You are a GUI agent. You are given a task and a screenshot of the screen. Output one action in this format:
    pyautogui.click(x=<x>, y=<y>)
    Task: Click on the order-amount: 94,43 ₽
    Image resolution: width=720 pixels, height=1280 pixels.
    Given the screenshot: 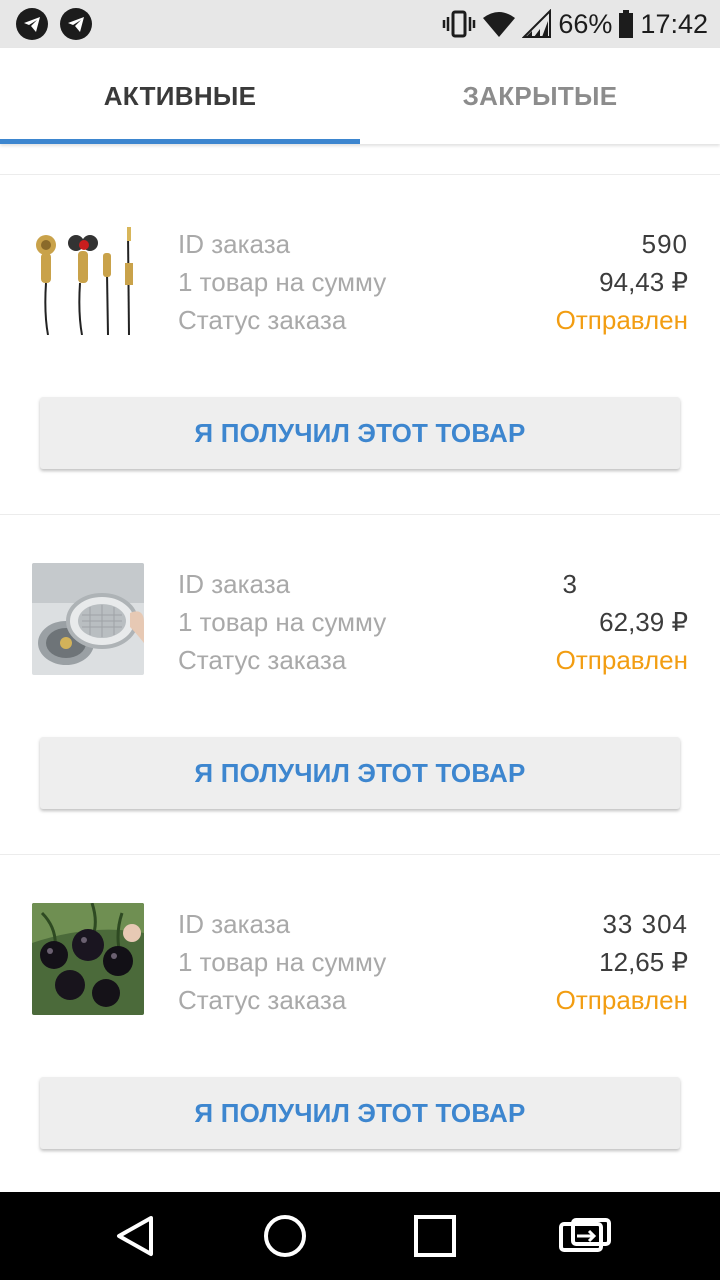 What is the action you would take?
    pyautogui.click(x=643, y=282)
    